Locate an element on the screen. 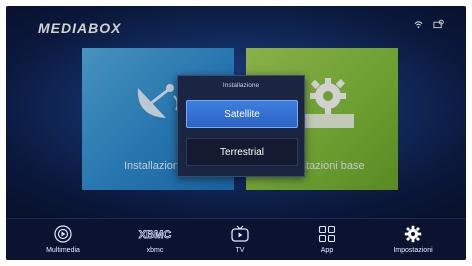 This screenshot has height=266, width=472. nav-impostazioni: Impostazioni is located at coordinates (413, 238).